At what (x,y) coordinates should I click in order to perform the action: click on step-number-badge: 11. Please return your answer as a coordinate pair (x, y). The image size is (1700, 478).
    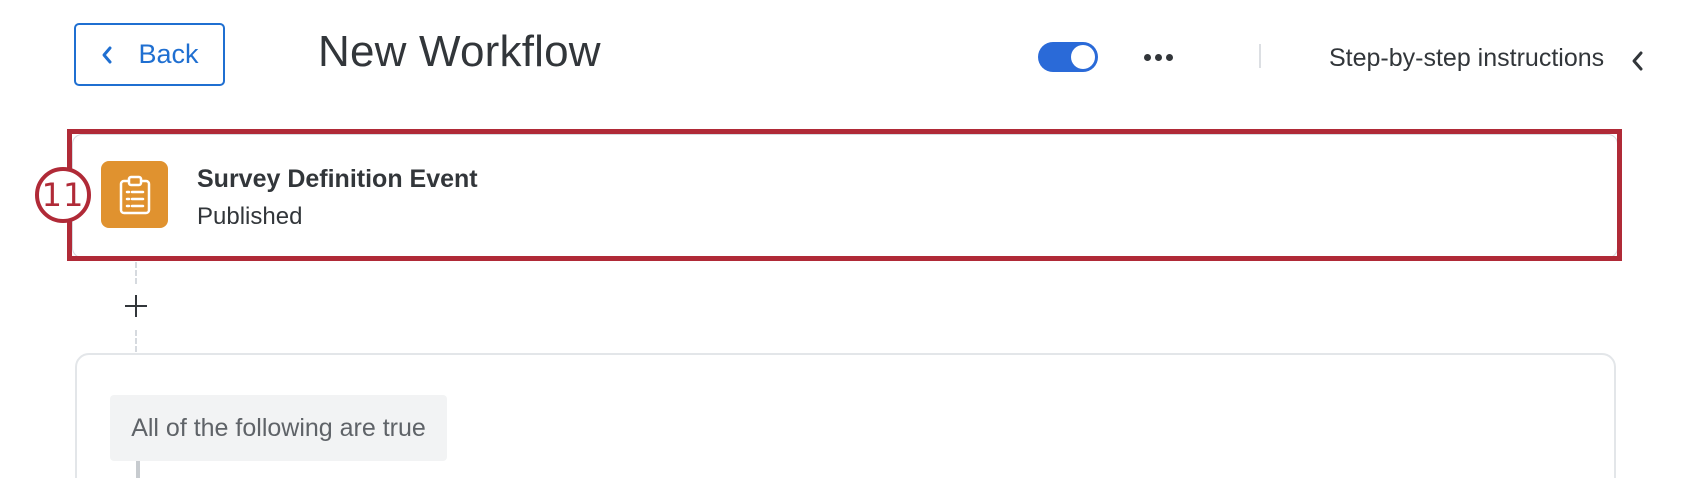
    Looking at the image, I should click on (63, 195).